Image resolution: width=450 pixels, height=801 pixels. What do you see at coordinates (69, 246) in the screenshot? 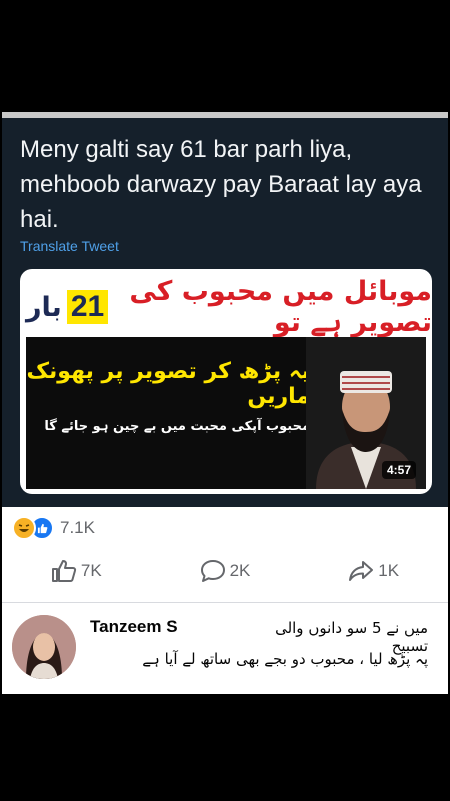
I see `translate-tweet-link: Translate Tweet` at bounding box center [69, 246].